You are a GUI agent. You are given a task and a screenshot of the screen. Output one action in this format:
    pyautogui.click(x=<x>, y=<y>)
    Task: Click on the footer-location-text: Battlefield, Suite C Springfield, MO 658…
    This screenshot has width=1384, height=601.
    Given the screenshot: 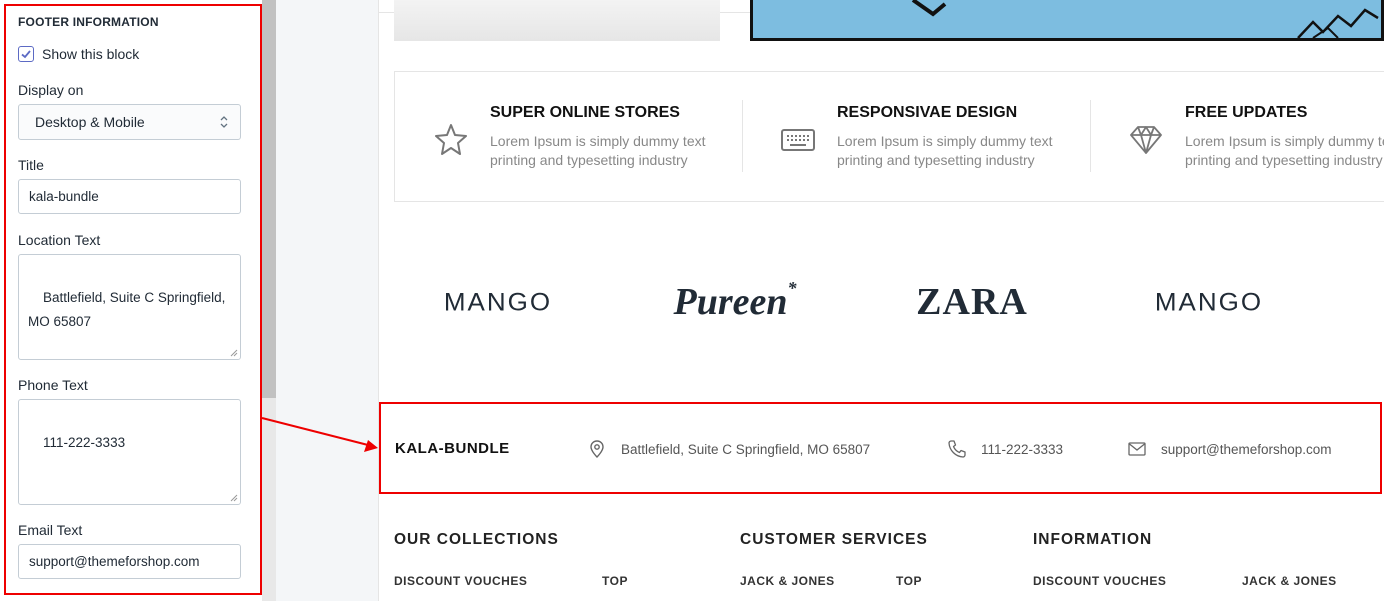 What is the action you would take?
    pyautogui.click(x=746, y=449)
    